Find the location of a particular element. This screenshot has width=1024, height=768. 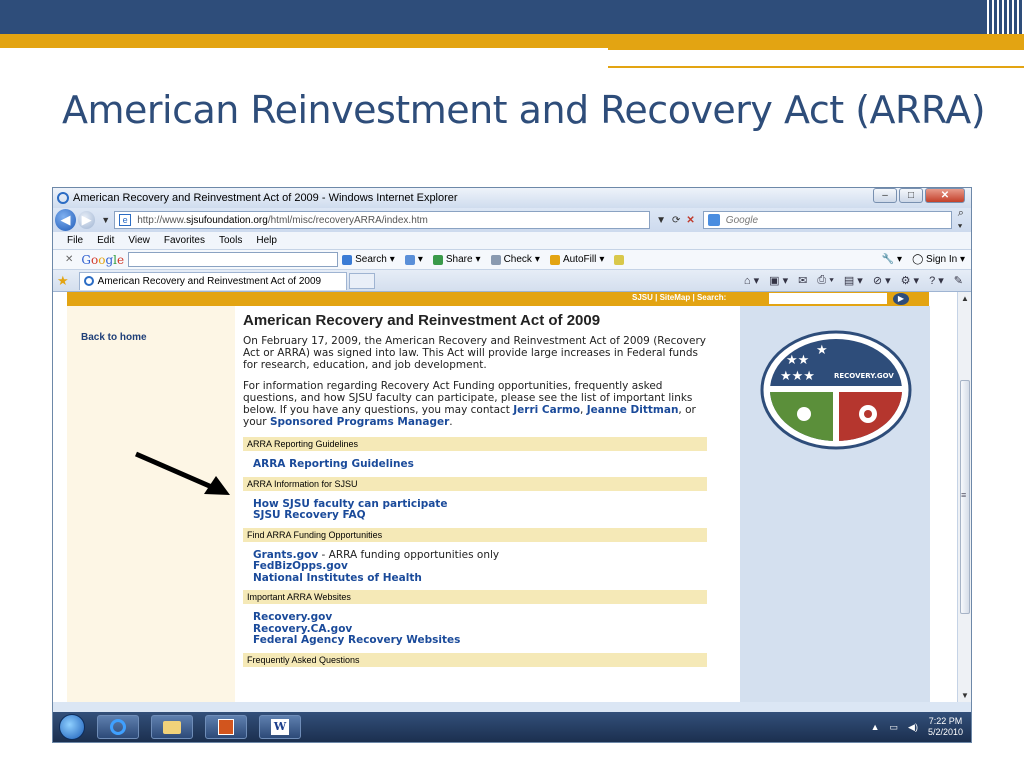

menu-file: File is located at coordinates (75, 240).